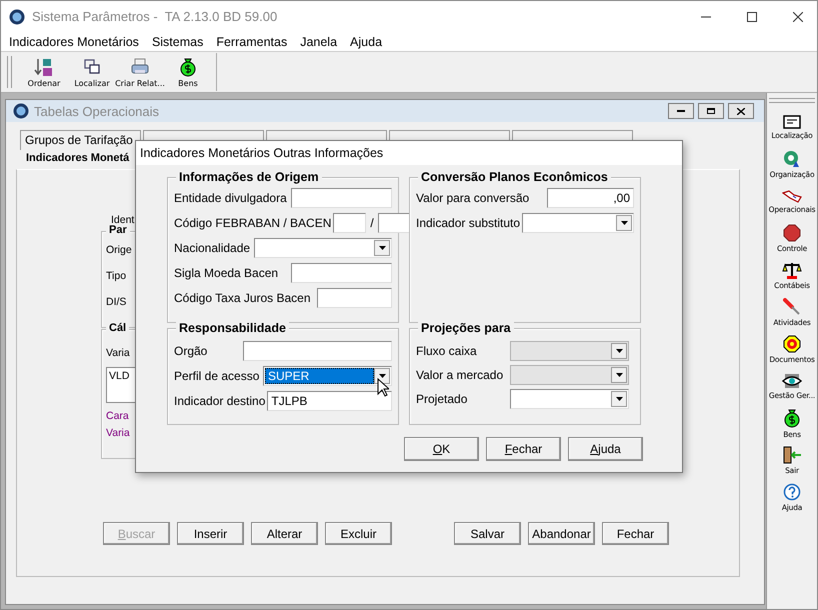 This screenshot has height=610, width=818. What do you see at coordinates (442, 399) in the screenshot?
I see `field-label: Projetado` at bounding box center [442, 399].